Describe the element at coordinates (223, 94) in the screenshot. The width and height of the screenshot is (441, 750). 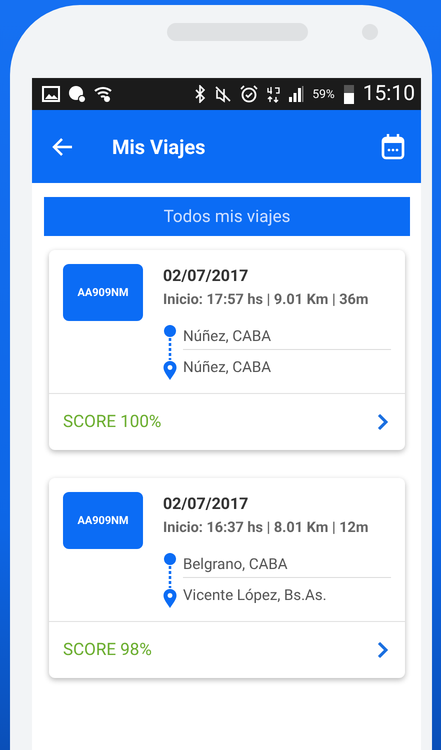
I see `mute-icon` at that location.